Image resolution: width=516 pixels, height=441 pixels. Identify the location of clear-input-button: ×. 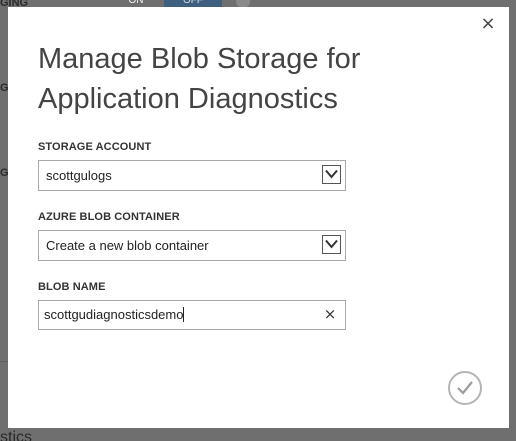
(330, 314).